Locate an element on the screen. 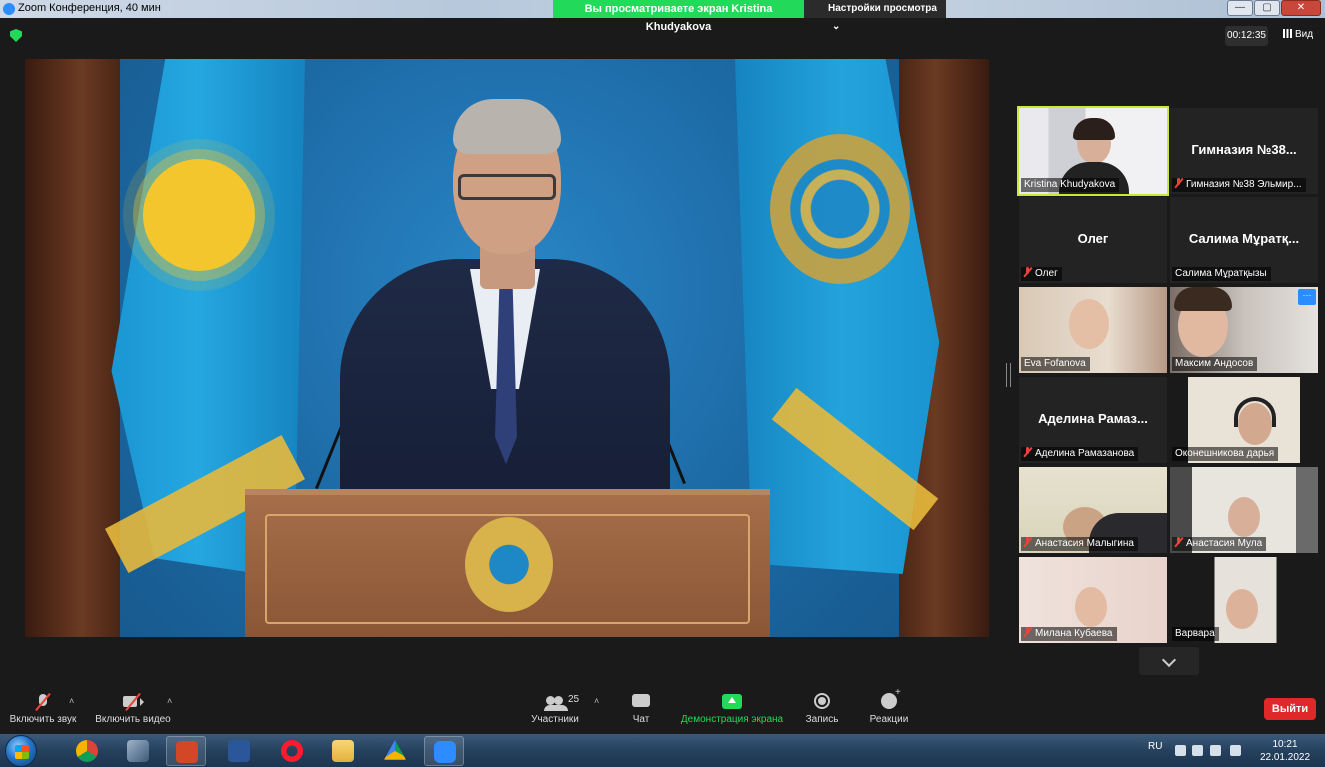  share-screen-label: Демонстрация экрана is located at coordinates (732, 719).